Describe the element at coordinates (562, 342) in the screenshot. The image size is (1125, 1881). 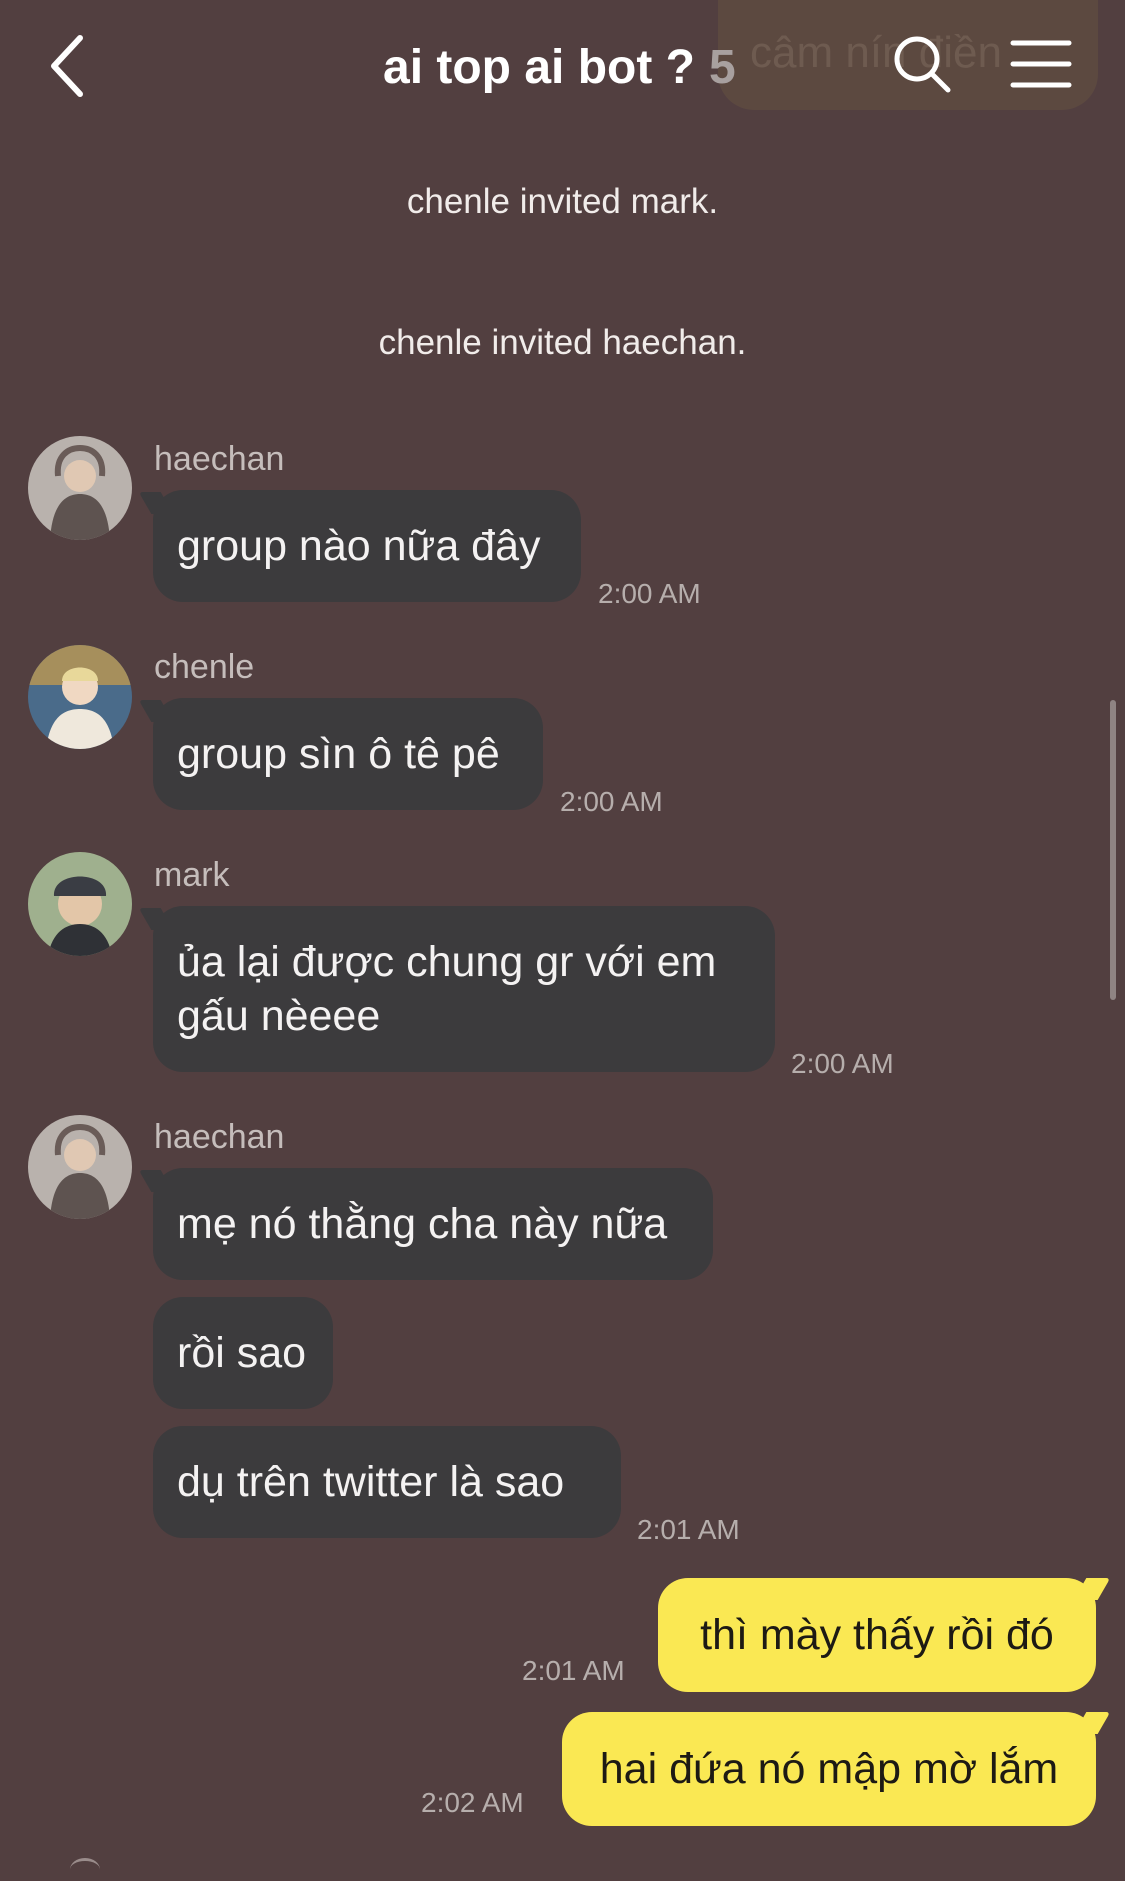
I see `system-message: chenle invited haechan.` at that location.